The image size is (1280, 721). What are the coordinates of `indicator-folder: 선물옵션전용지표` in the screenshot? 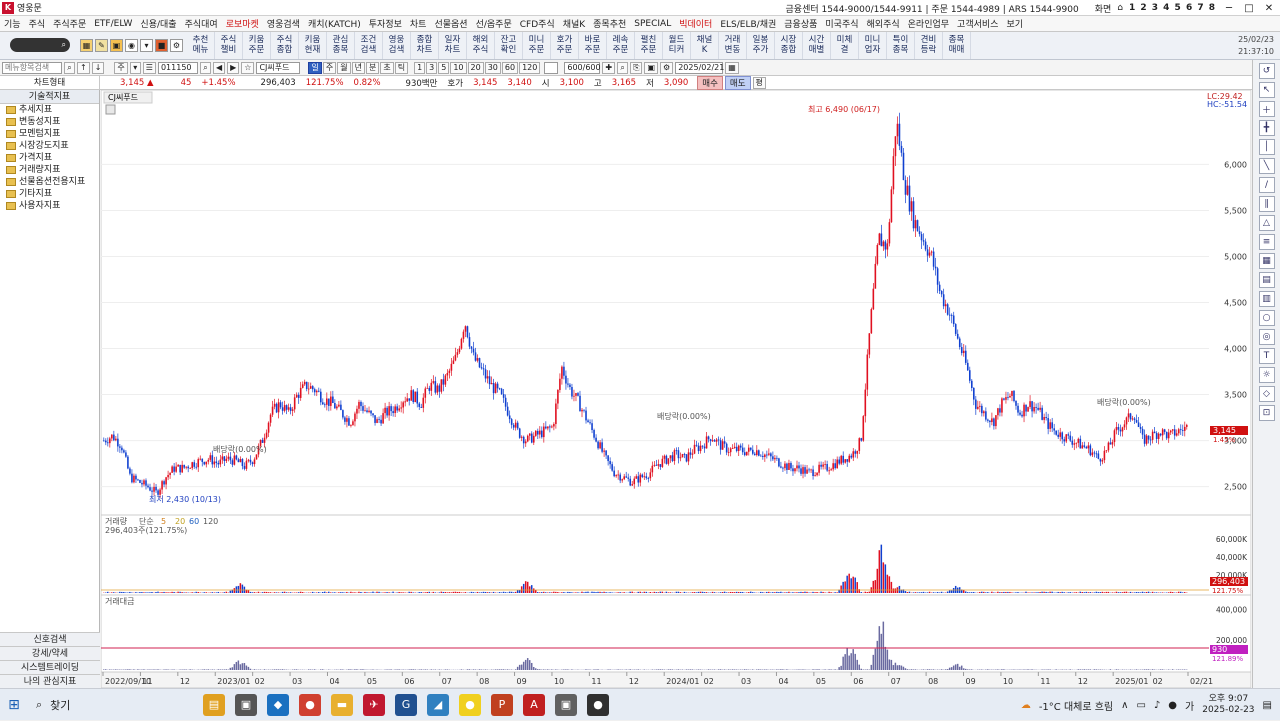 It's located at (49, 182).